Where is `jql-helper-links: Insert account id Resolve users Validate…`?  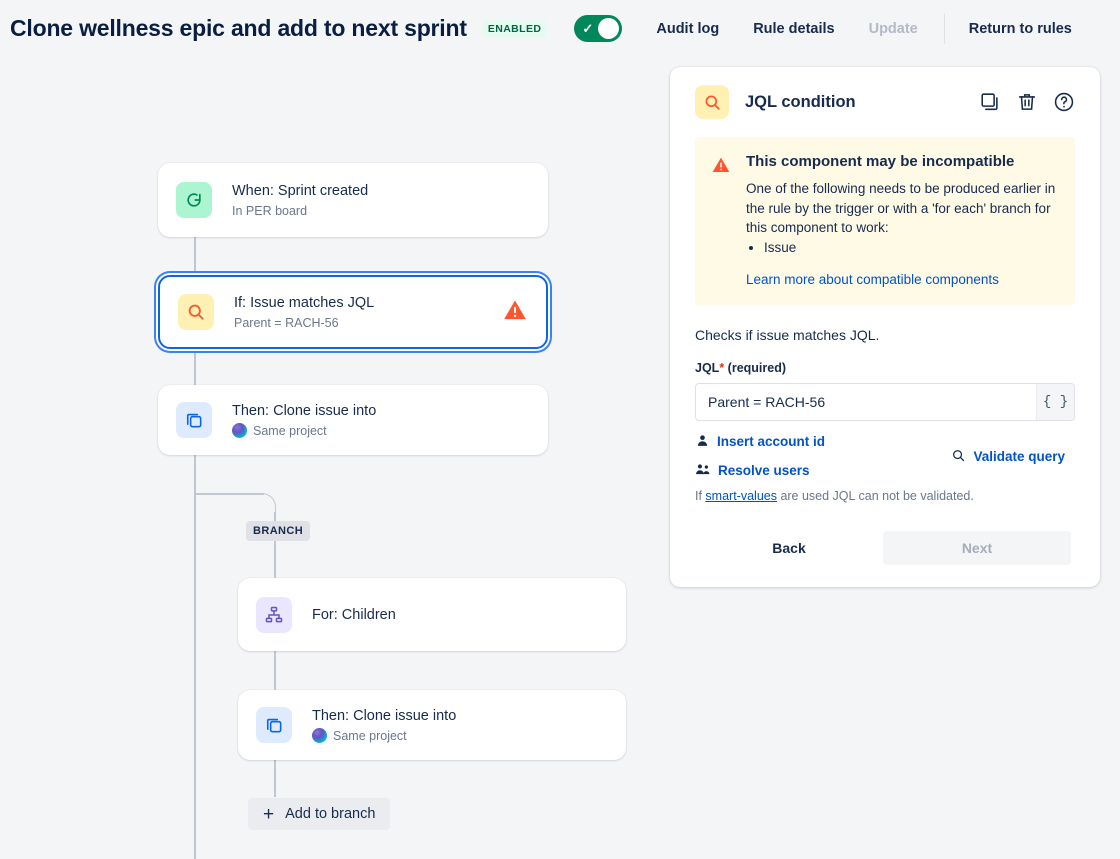
jql-helper-links: Insert account id Resolve users Validate… is located at coordinates (885, 461).